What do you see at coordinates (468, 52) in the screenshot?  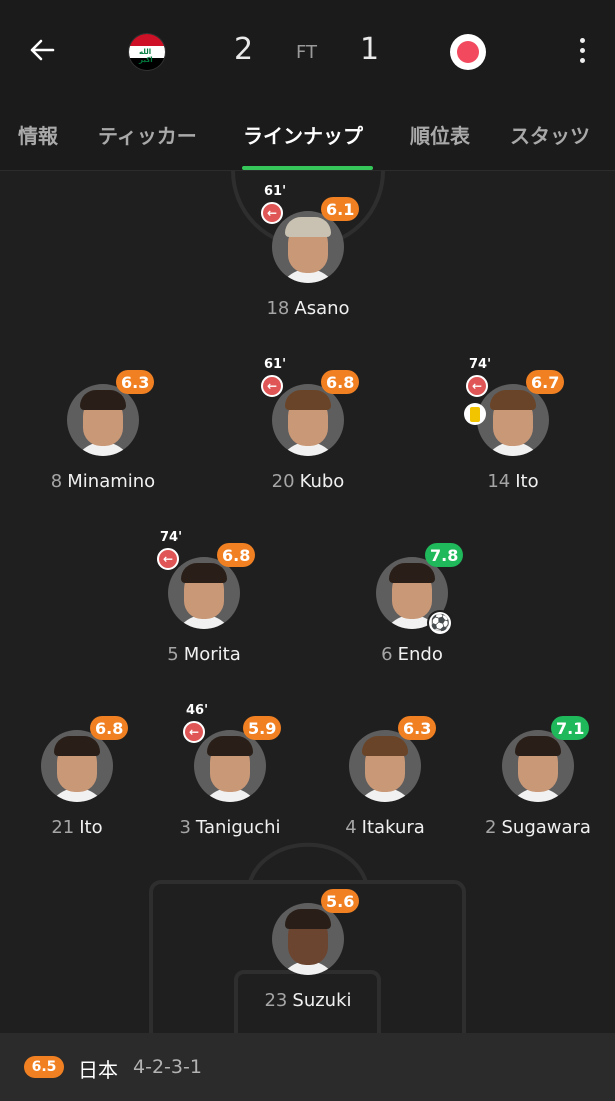 I see `japan-flag-icon` at bounding box center [468, 52].